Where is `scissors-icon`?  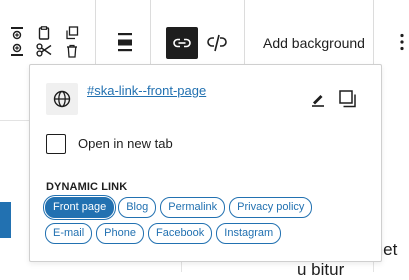
scissors-icon is located at coordinates (44, 50).